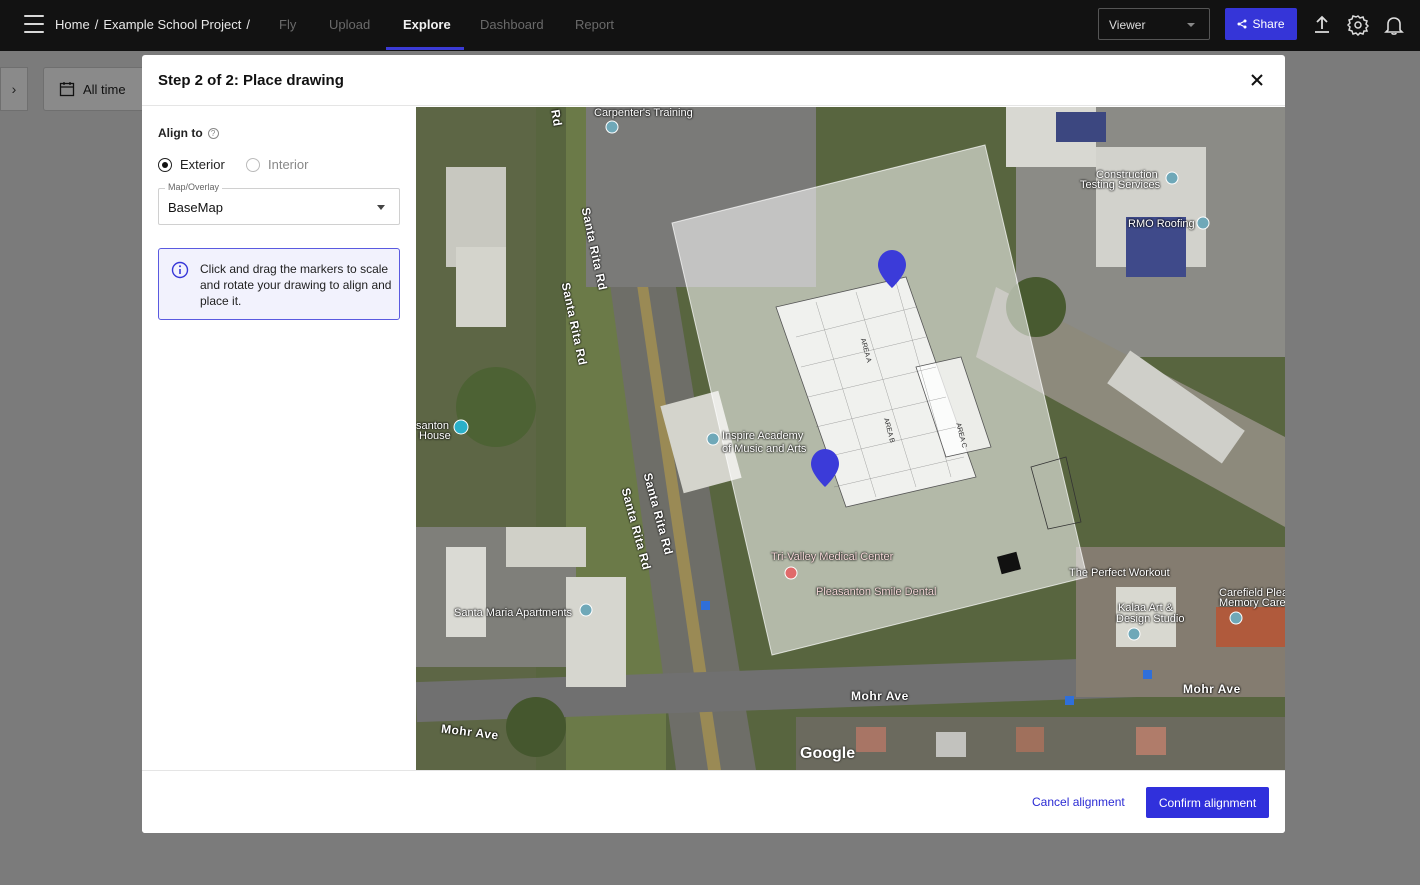 This screenshot has width=1420, height=885. I want to click on radio-exterior-label: Exterior, so click(202, 164).